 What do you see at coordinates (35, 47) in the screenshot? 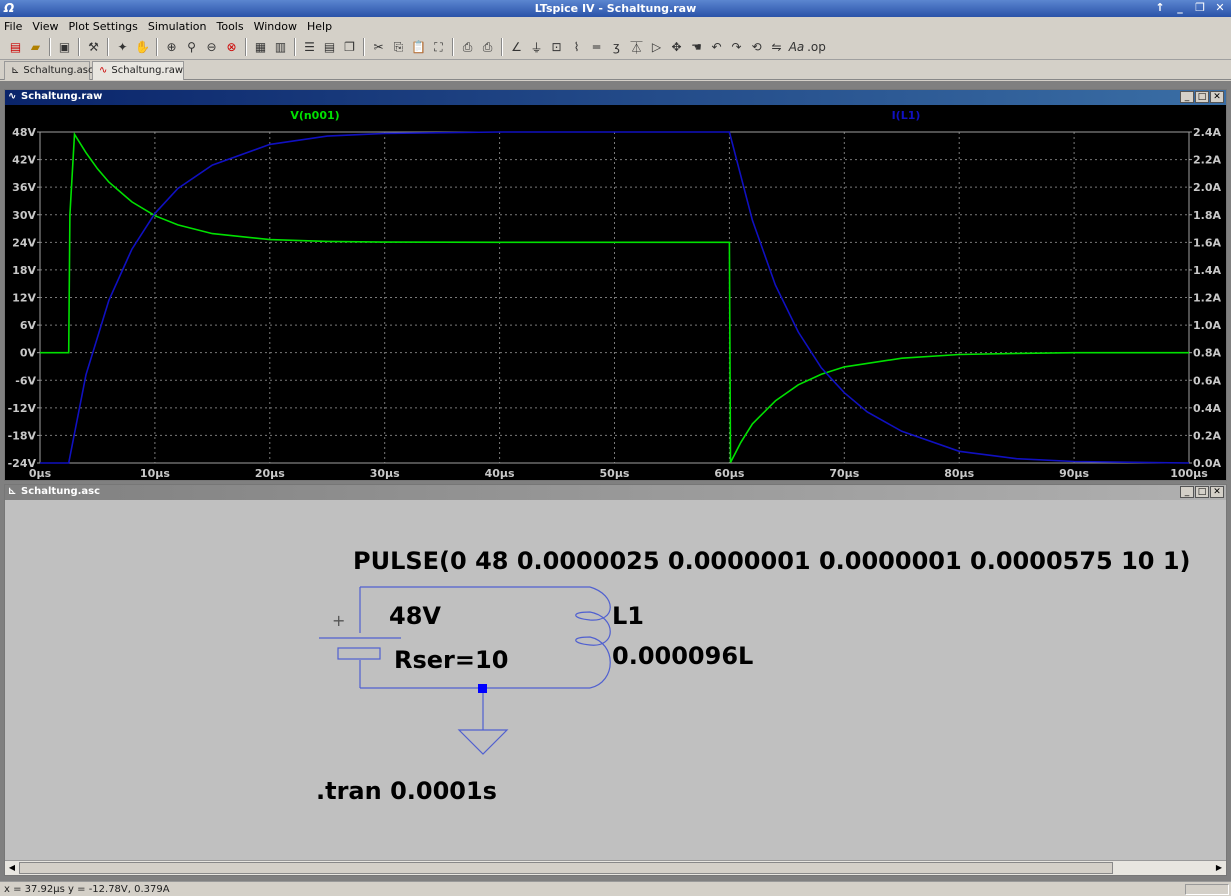
I see `open-icon: ▰` at bounding box center [35, 47].